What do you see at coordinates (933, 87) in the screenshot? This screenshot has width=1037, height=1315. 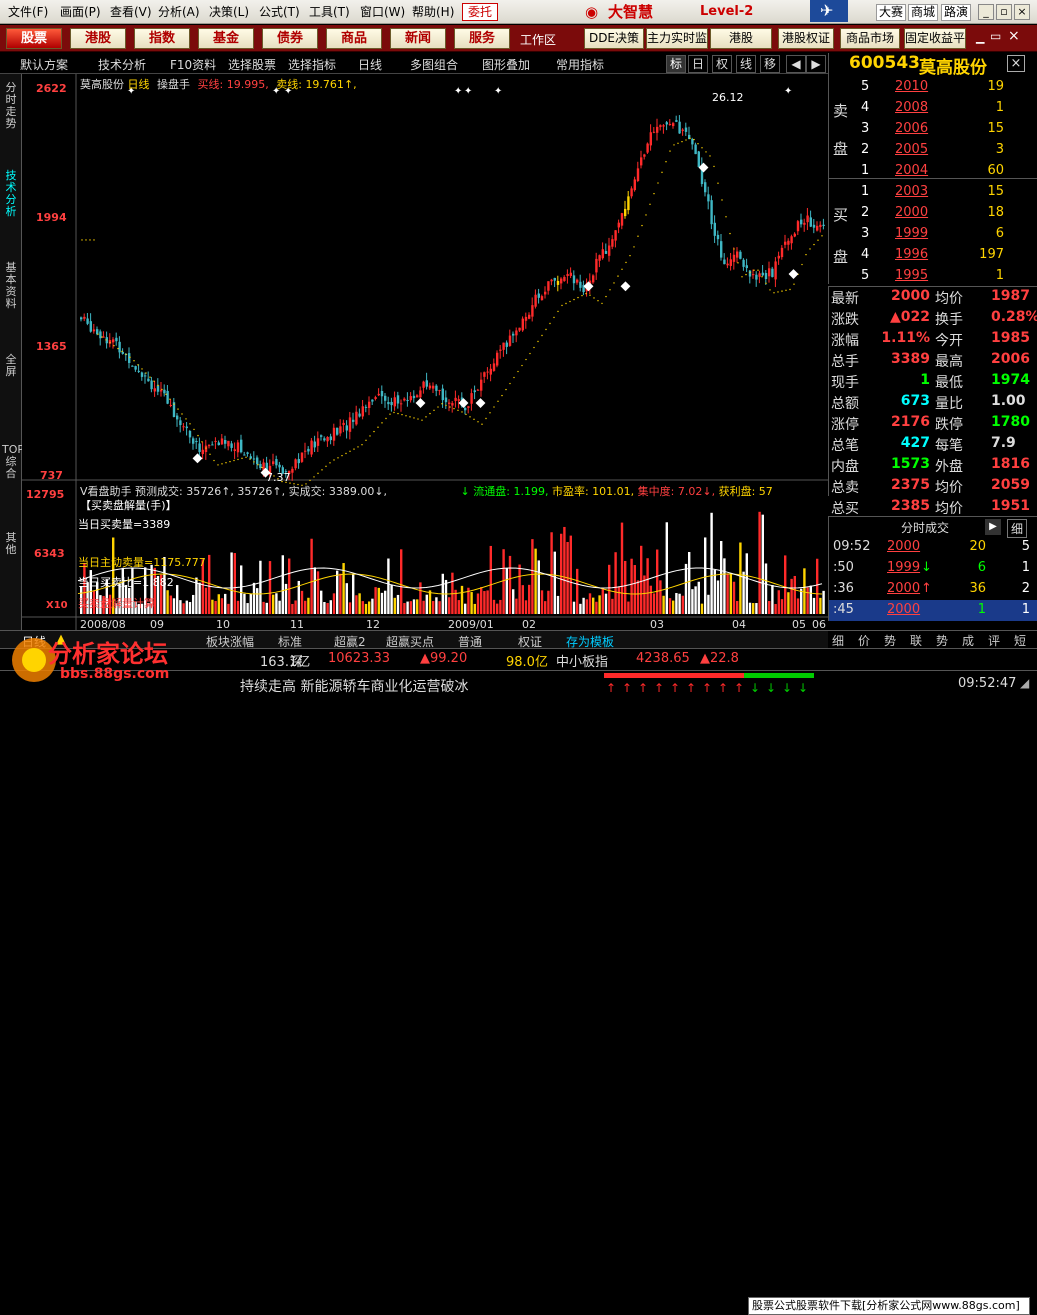 I see `sell-row: 5 2010 19` at bounding box center [933, 87].